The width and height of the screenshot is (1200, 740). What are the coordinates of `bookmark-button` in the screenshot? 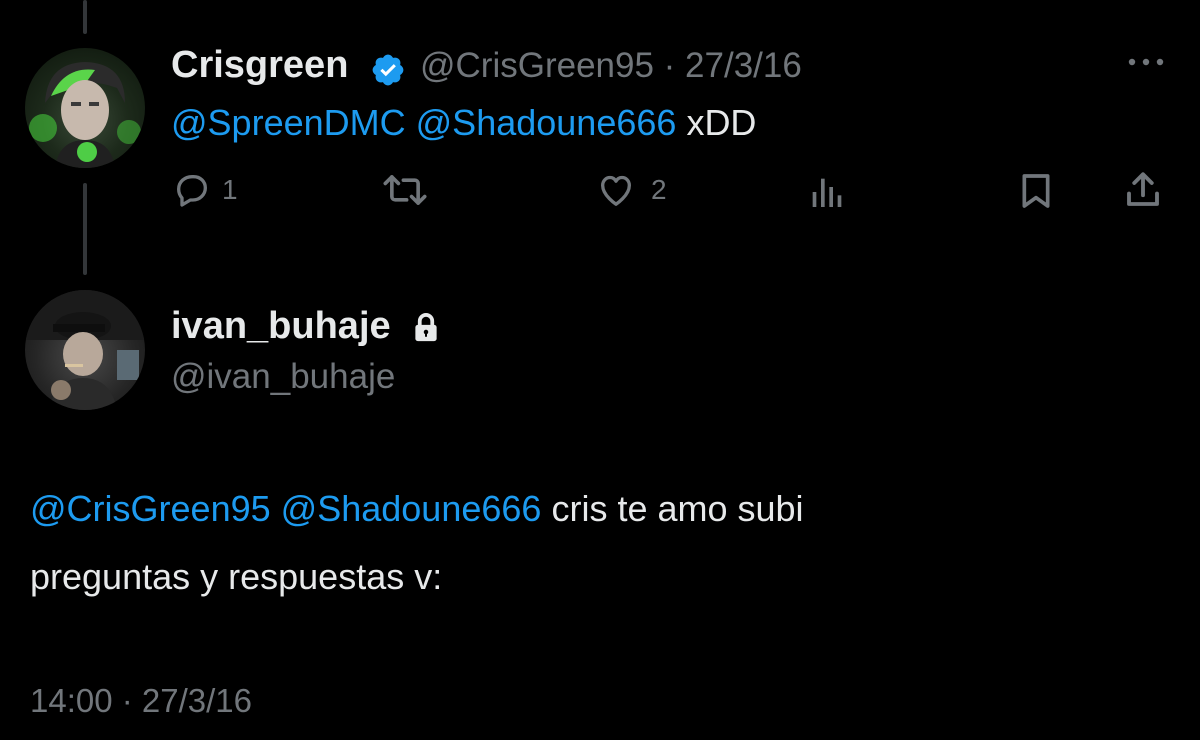 It's located at (1036, 191).